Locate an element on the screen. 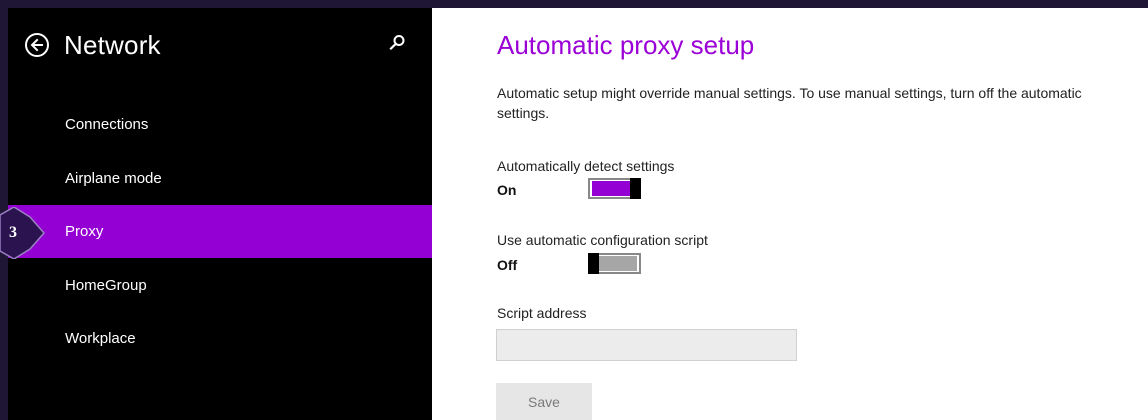 The image size is (1148, 420). use-script-label: Use automatic configuration script is located at coordinates (602, 240).